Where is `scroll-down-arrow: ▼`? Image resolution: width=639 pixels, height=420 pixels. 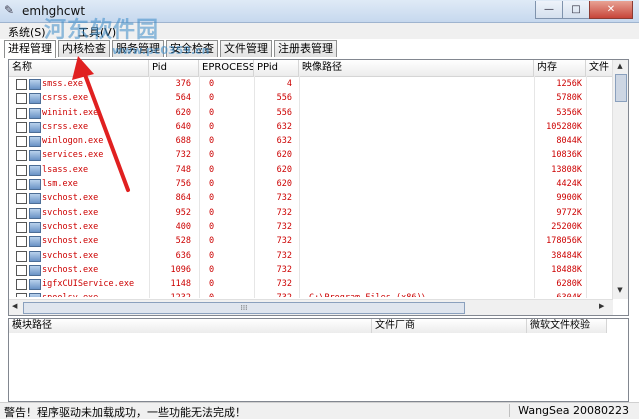
scroll-down-arrow: ▼ is located at coordinates (620, 290).